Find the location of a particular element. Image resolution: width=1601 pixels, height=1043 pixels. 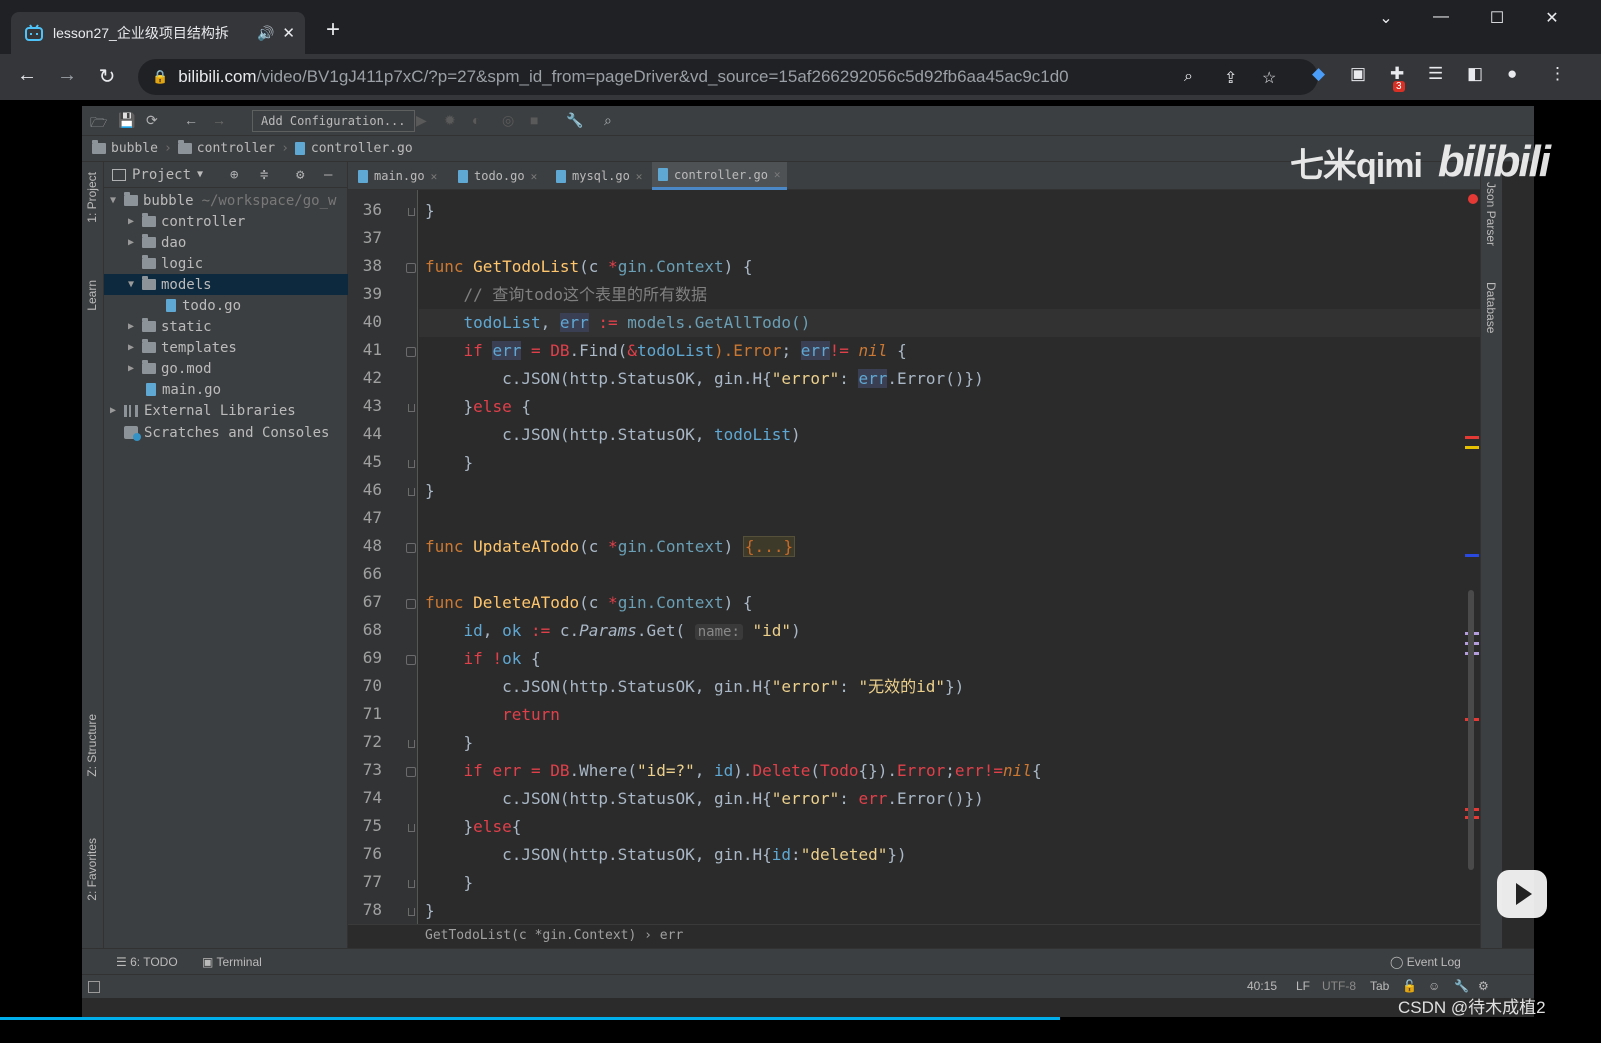

caret-position: 40:15 is located at coordinates (1262, 986).